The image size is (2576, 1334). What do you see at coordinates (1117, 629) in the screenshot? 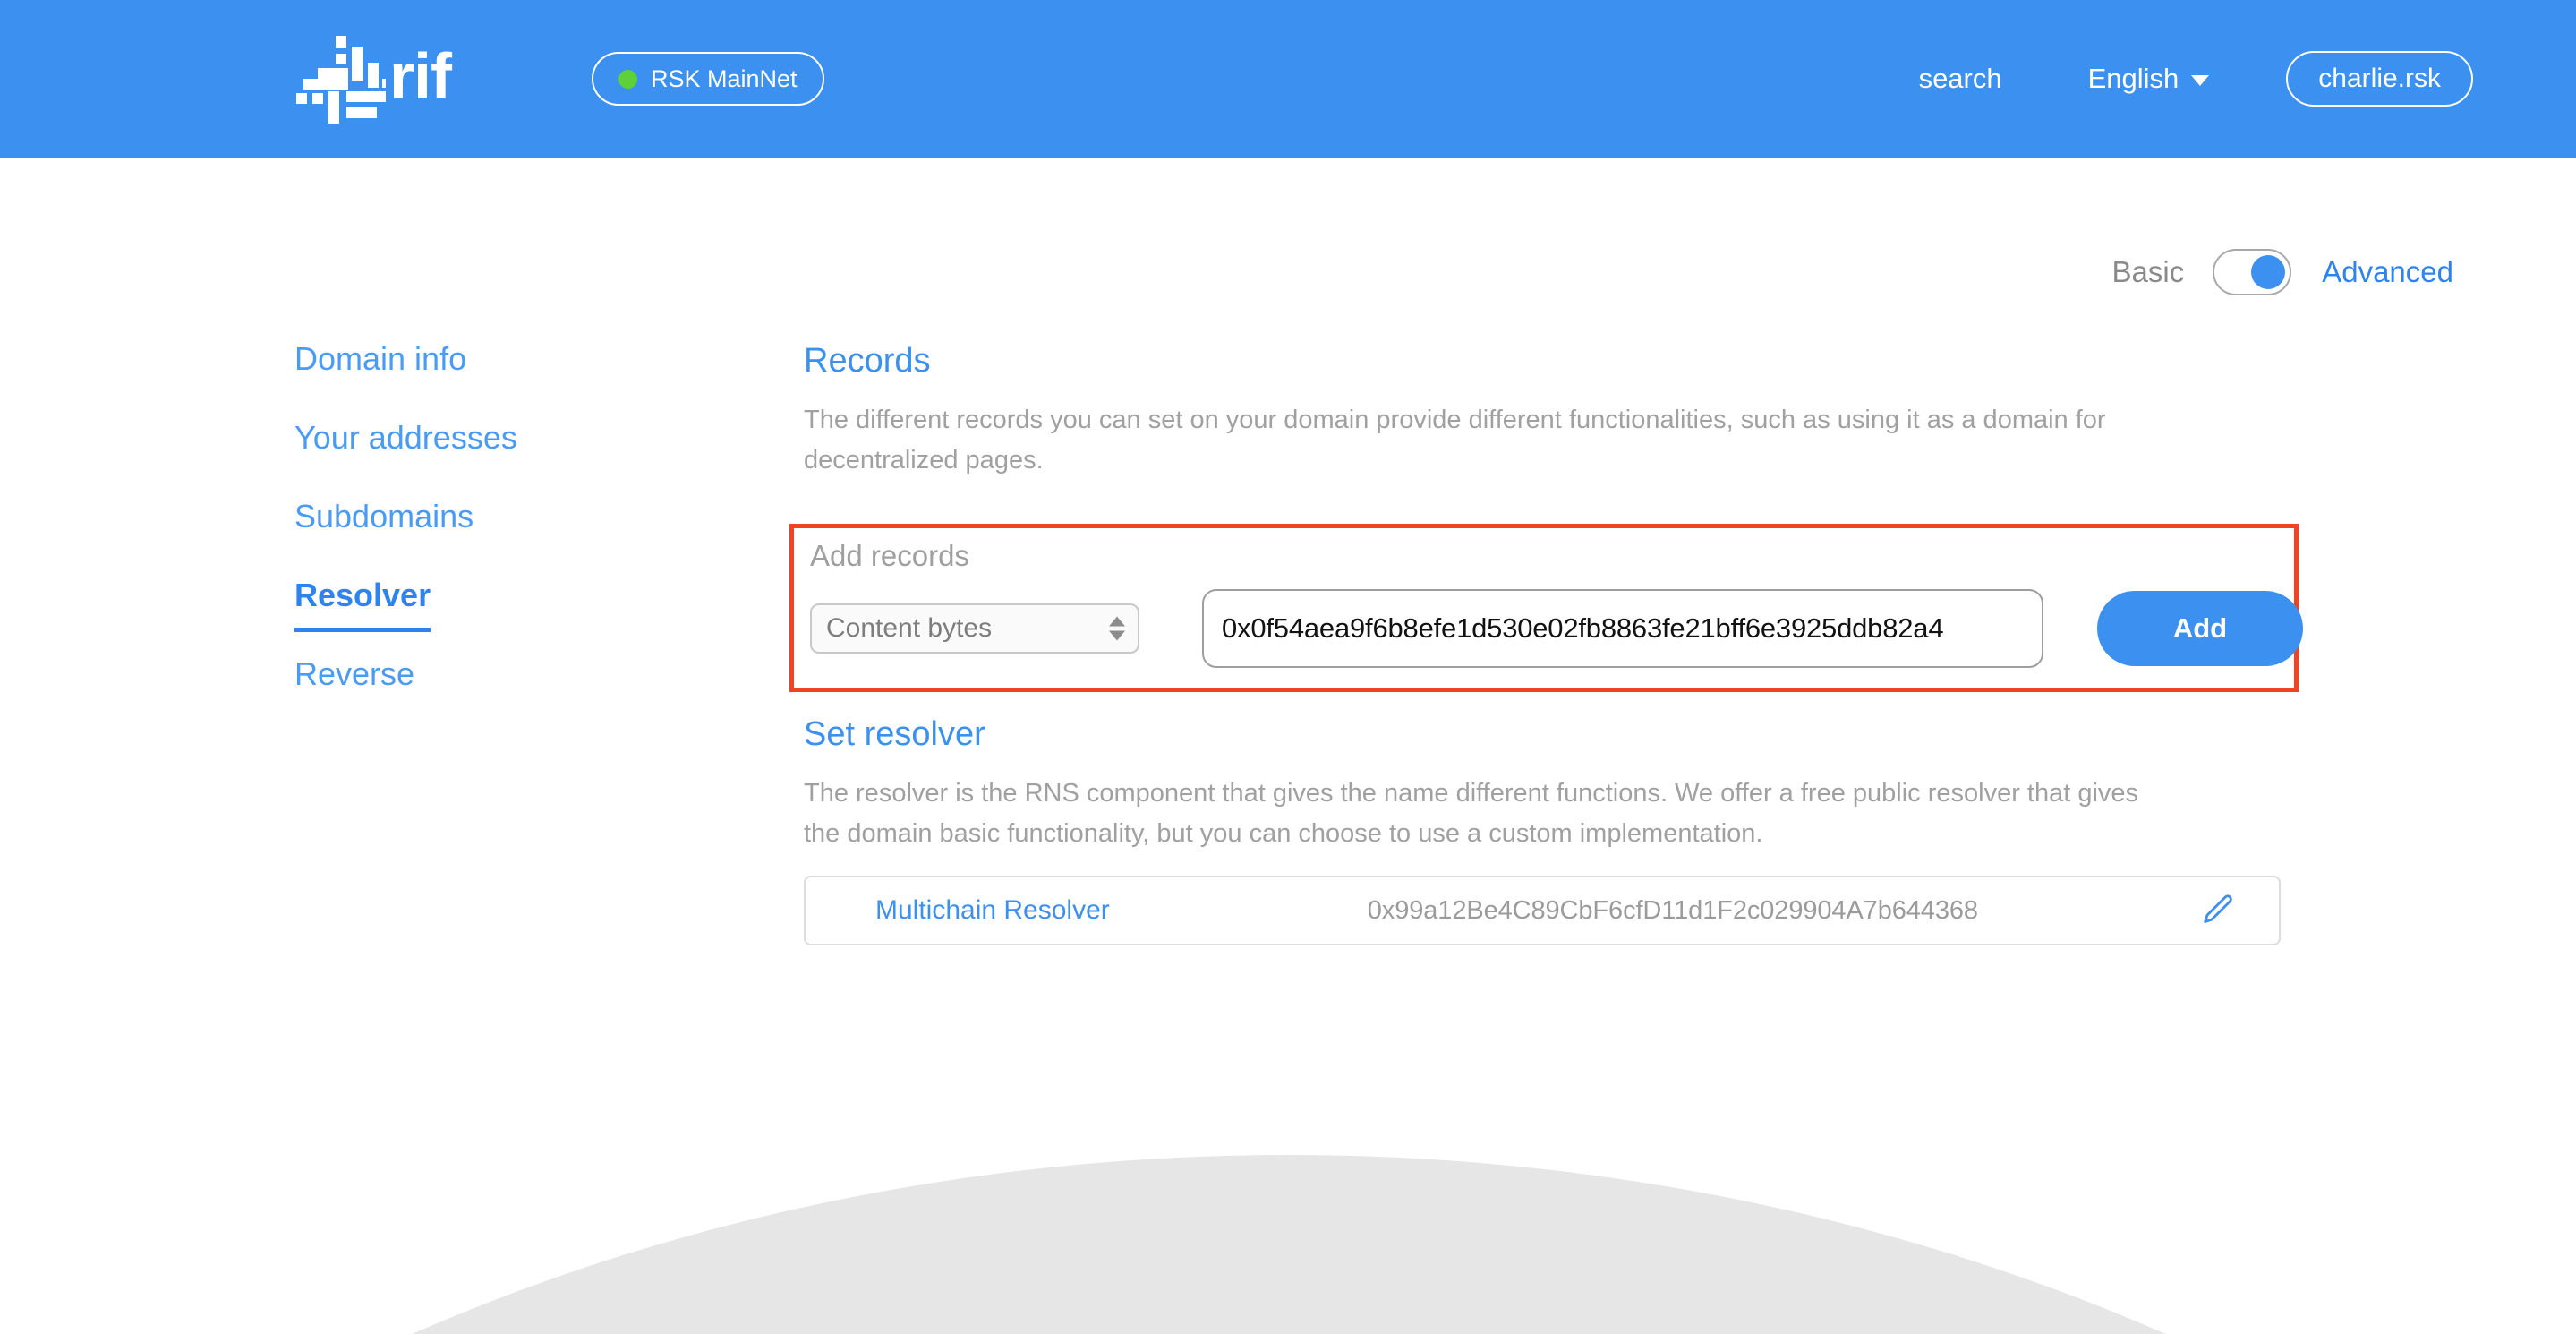
I see `stepper-arrows-icon` at bounding box center [1117, 629].